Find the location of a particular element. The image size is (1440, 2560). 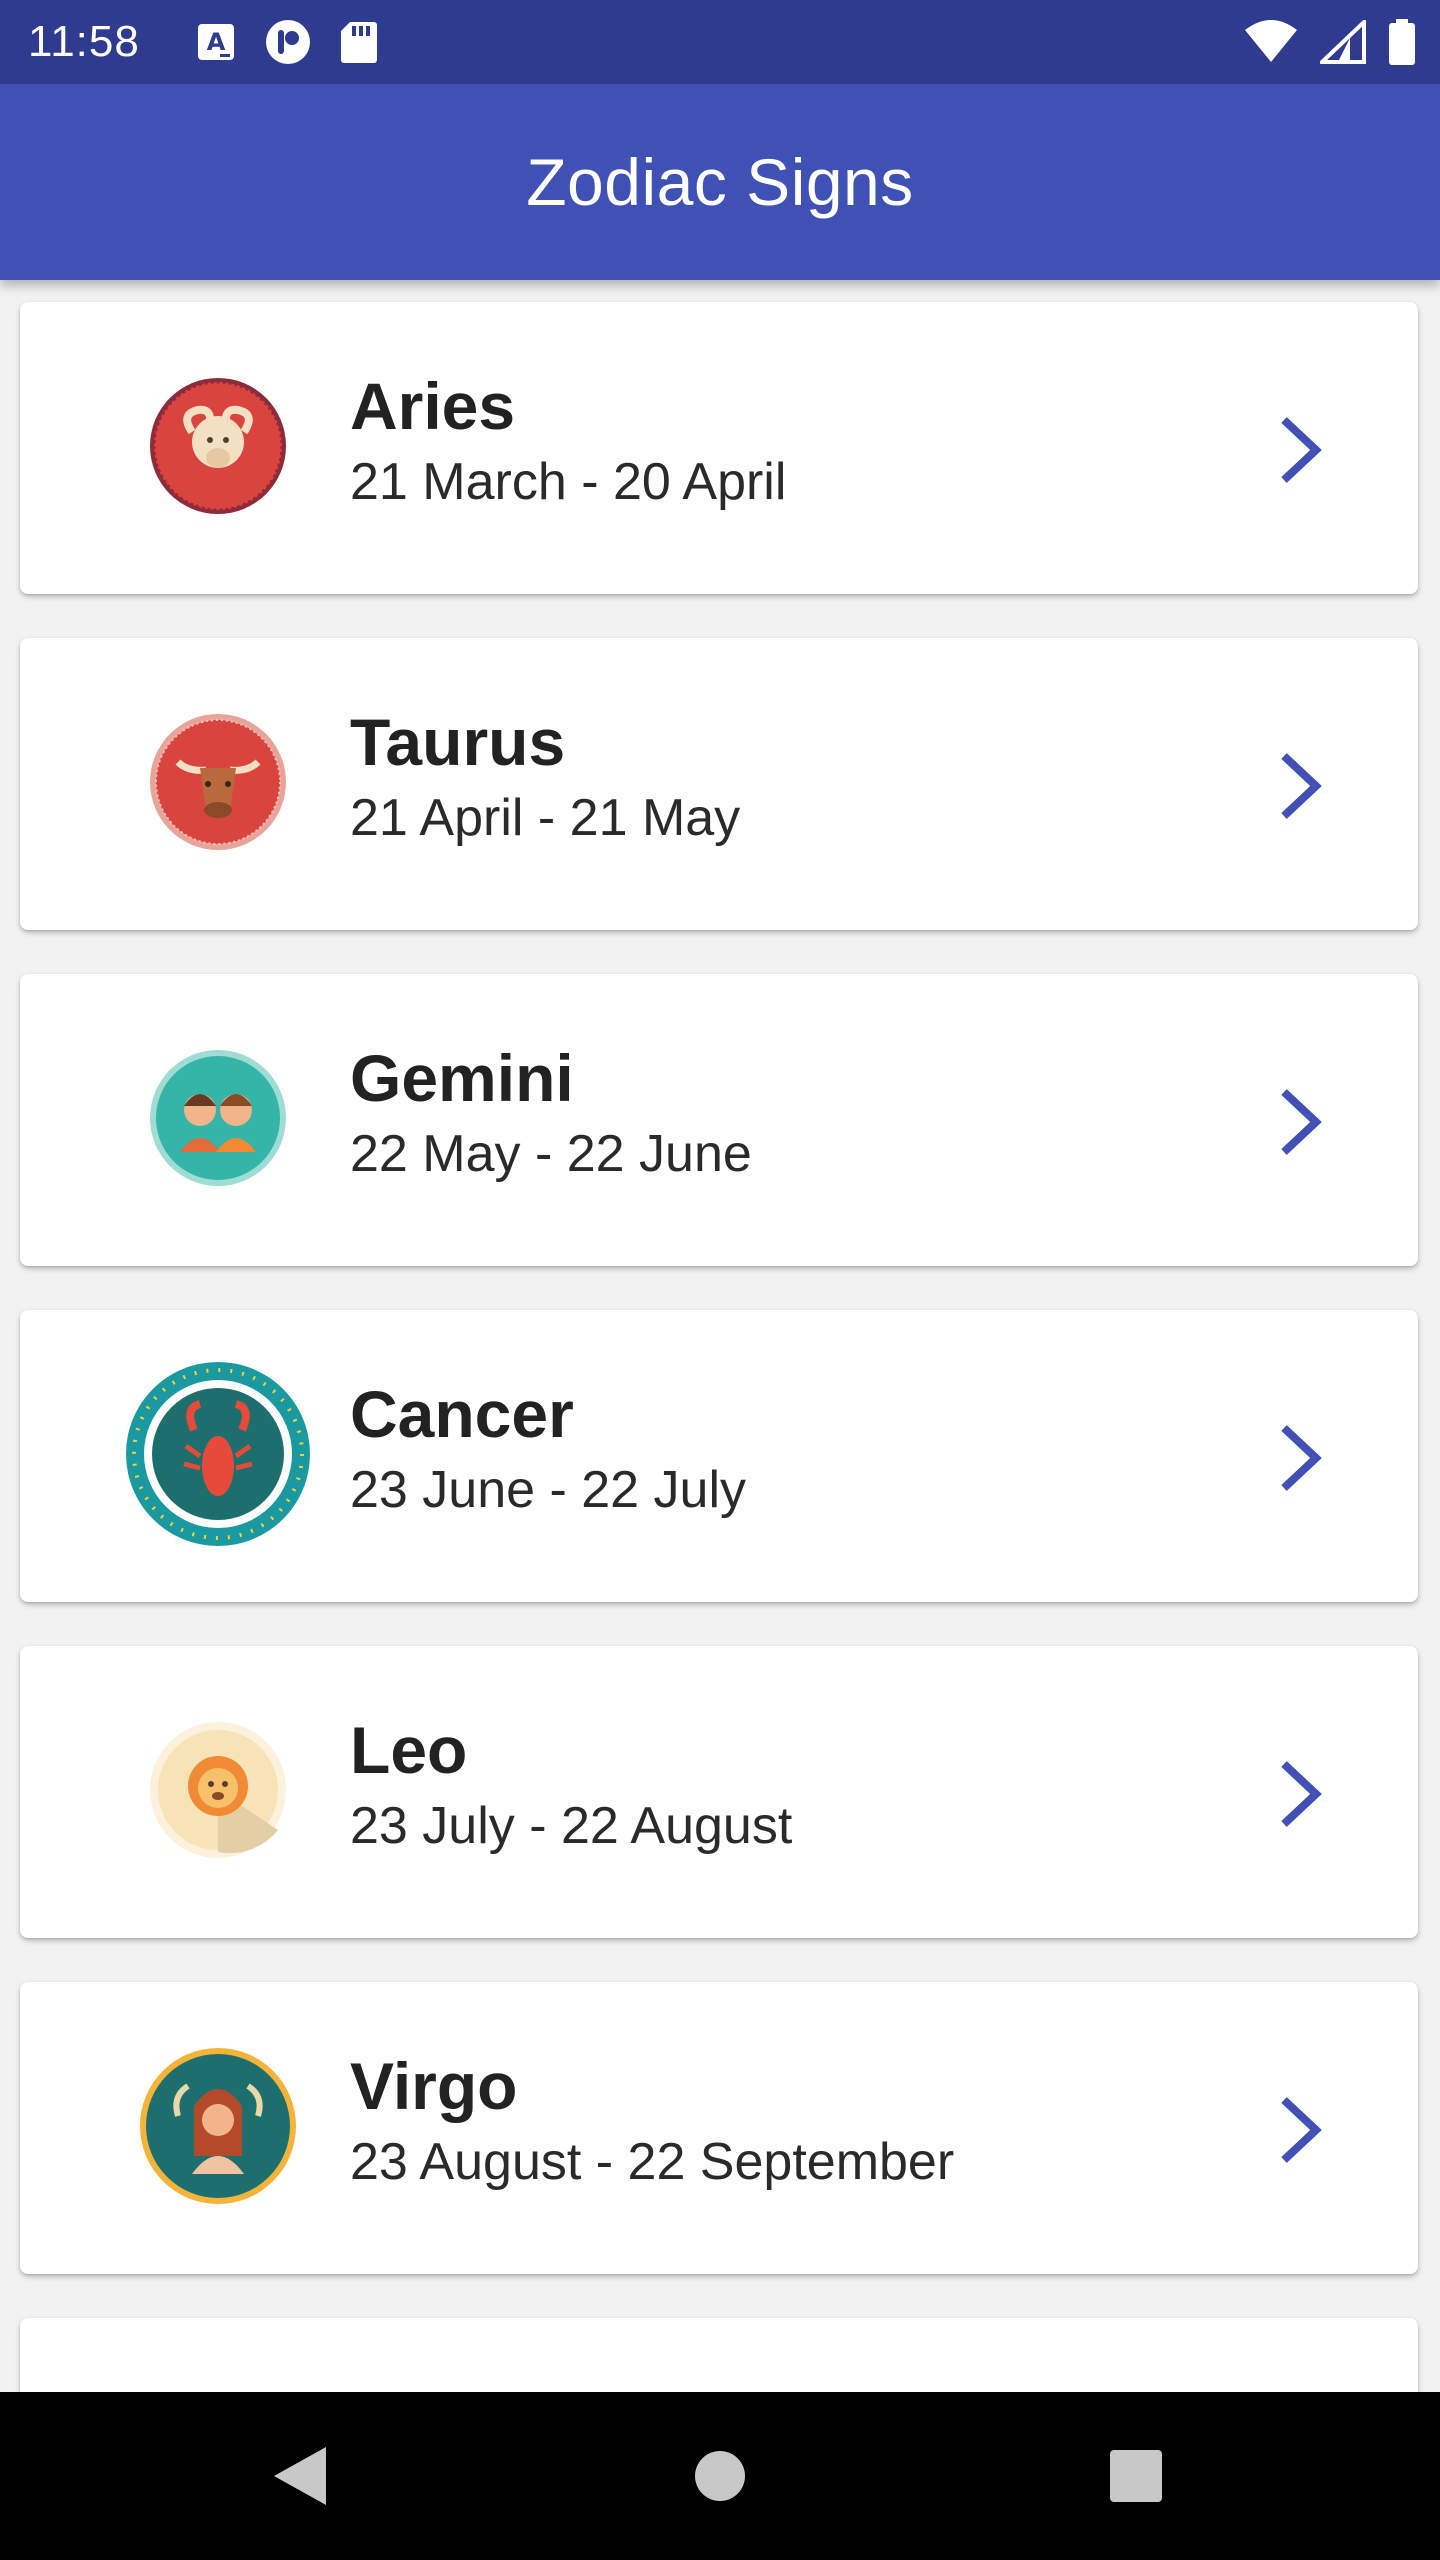

back-icon is located at coordinates (300, 2476).